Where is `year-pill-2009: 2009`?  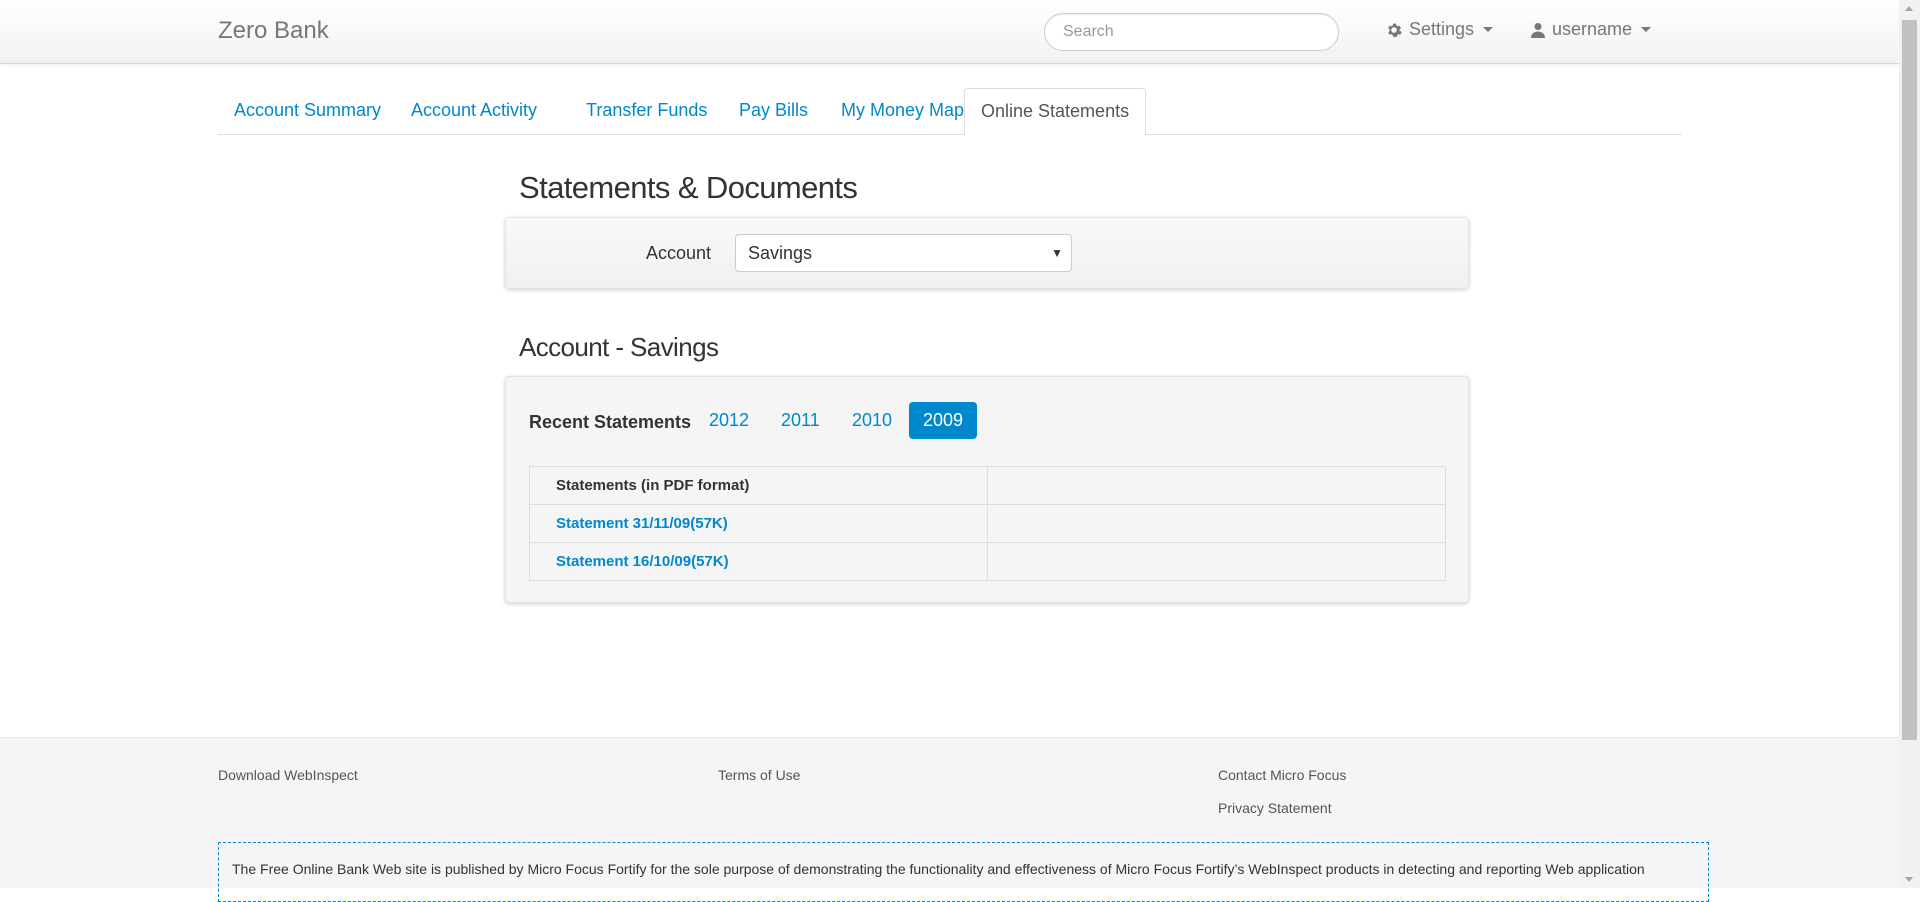
year-pill-2009: 2009 is located at coordinates (943, 420).